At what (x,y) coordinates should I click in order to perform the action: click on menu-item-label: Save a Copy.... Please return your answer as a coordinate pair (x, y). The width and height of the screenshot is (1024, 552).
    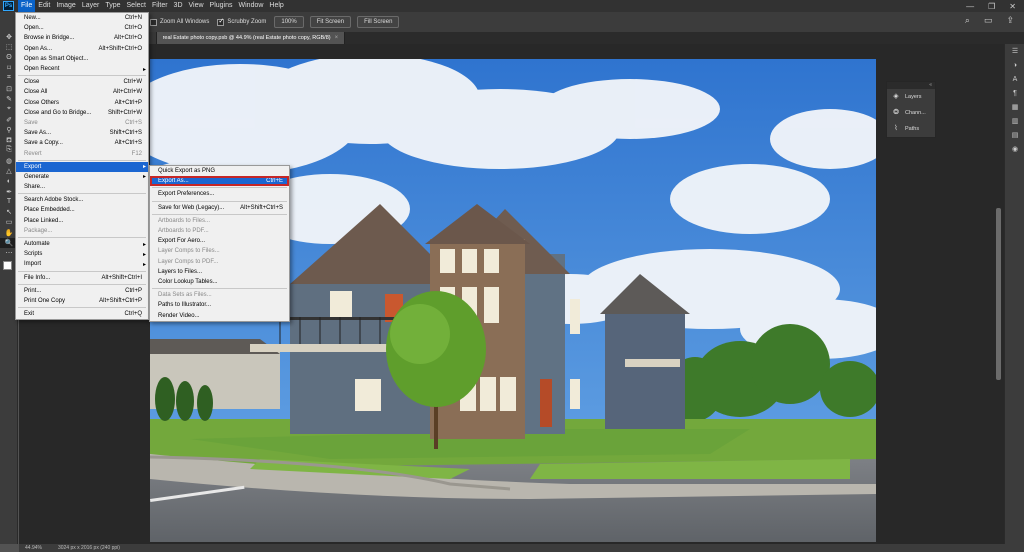
    Looking at the image, I should click on (43, 143).